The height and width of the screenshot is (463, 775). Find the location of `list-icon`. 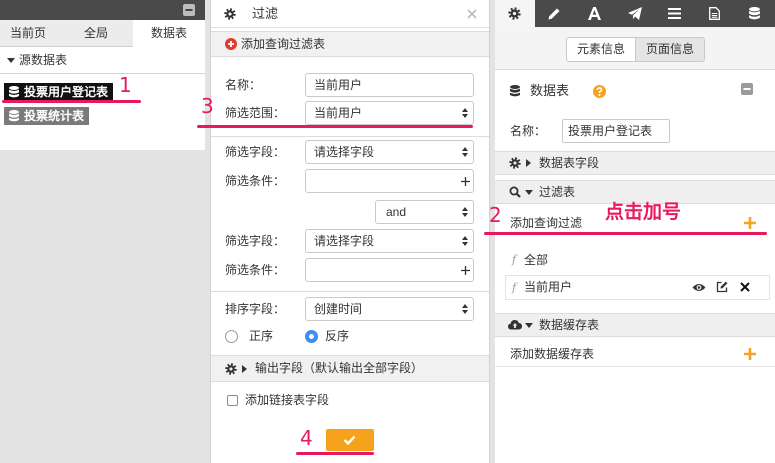

list-icon is located at coordinates (674, 13).